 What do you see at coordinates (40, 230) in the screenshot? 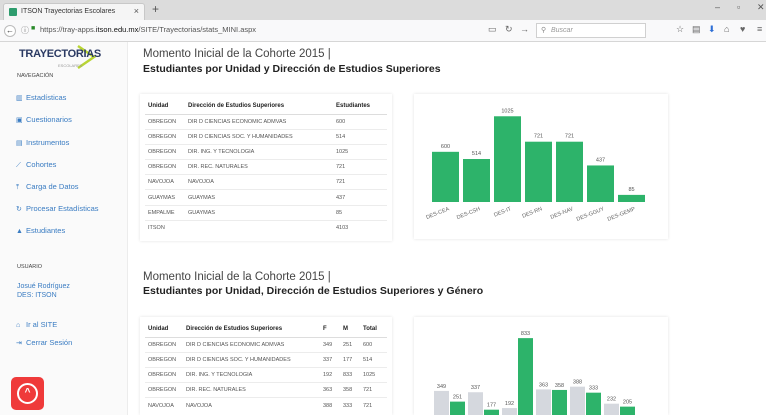
I see `sidebar-item-estudiantes: ▲ Estudiantes` at bounding box center [40, 230].